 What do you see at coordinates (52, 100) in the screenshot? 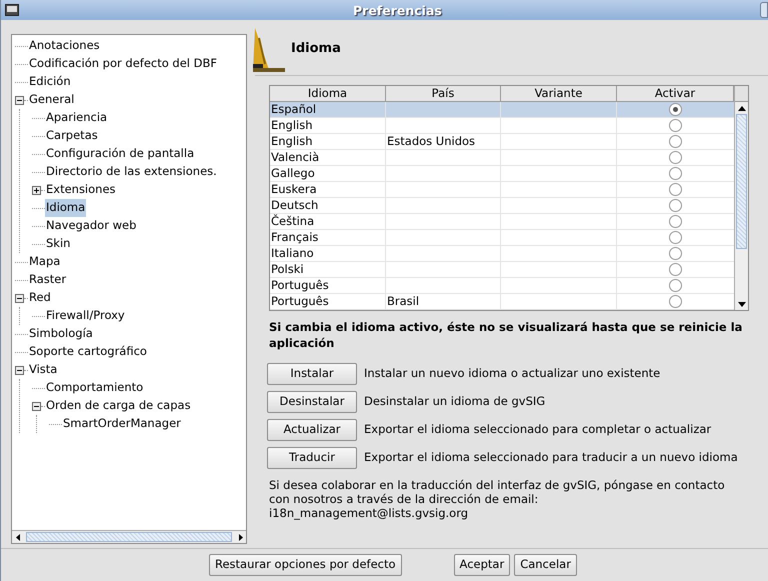
I see `tree-item: General` at bounding box center [52, 100].